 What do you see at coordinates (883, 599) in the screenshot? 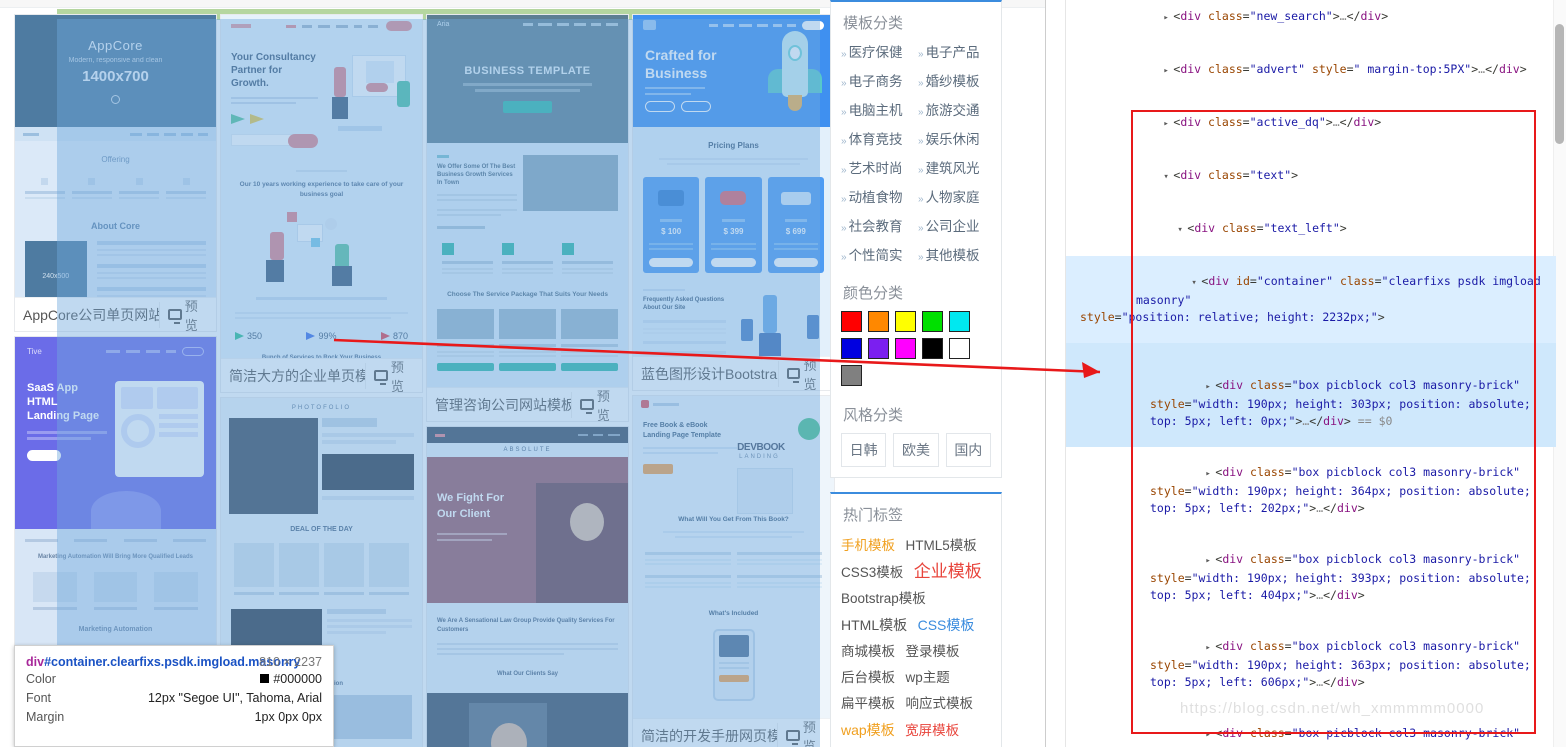
I see `hot-tag: Bootstrap模板` at bounding box center [883, 599].